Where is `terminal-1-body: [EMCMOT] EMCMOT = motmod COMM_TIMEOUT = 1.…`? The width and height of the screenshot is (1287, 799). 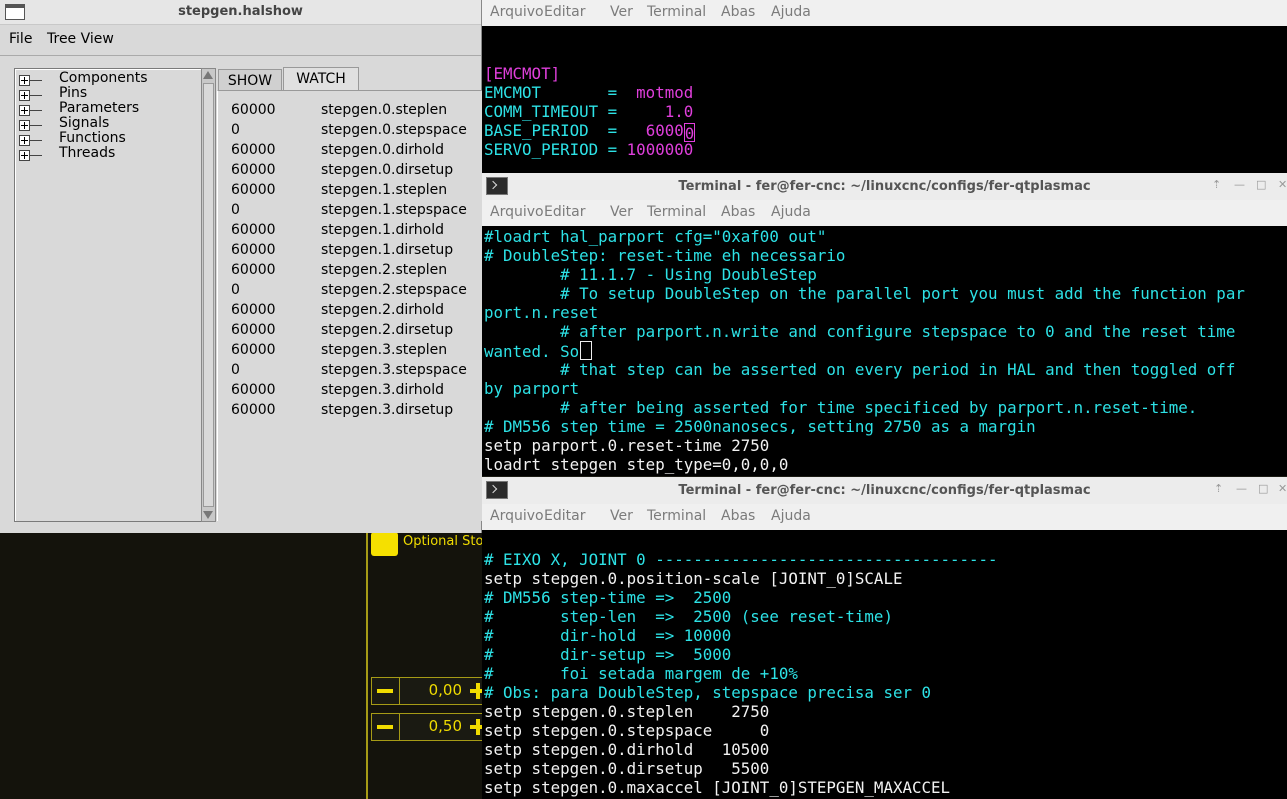 terminal-1-body: [EMCMOT] EMCMOT = motmod COMM_TIMEOUT = 1.… is located at coordinates (884, 99).